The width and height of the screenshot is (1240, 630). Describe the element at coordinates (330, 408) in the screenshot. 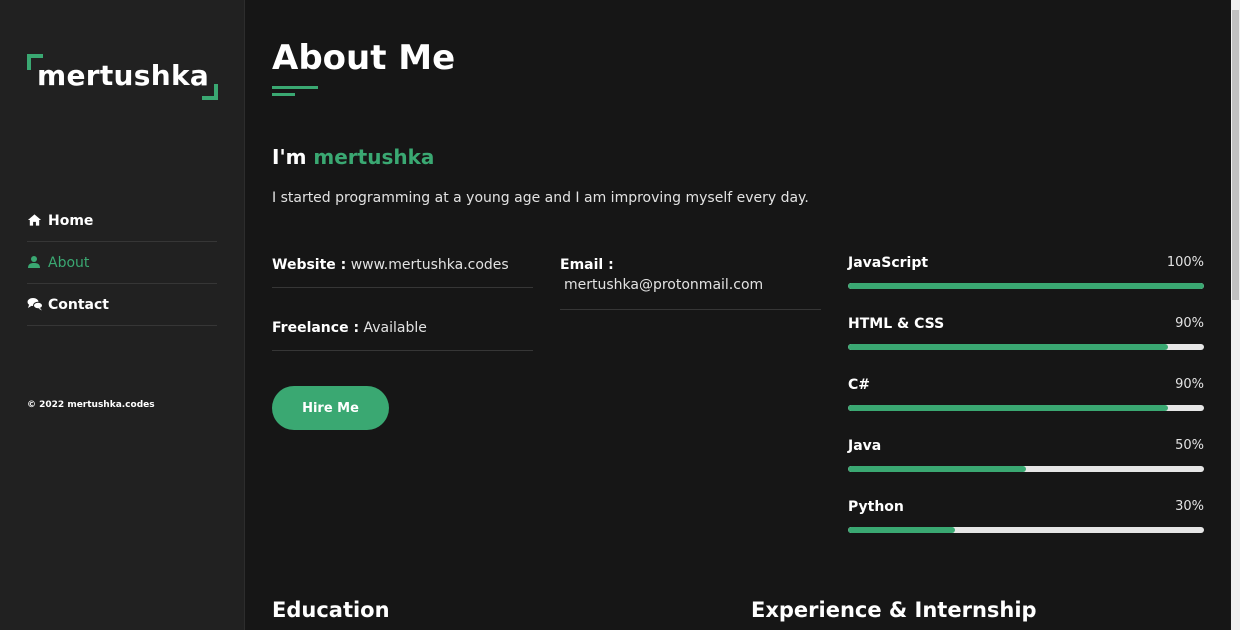

I see `hire-me-button: Hire Me` at that location.